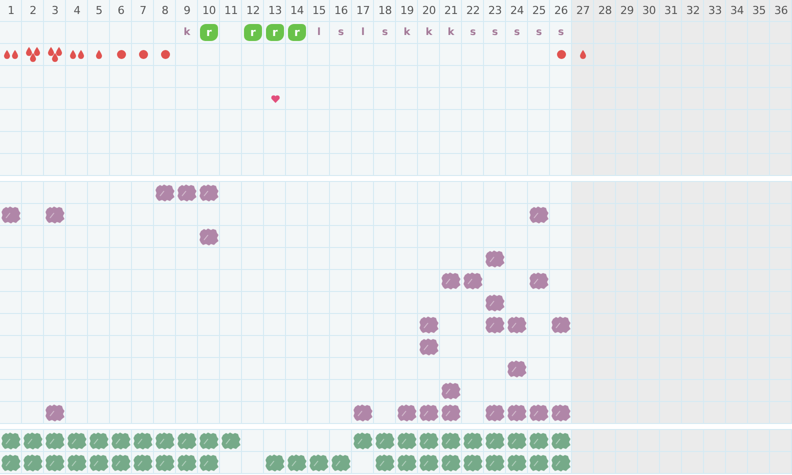 The image size is (792, 475). Describe the element at coordinates (319, 10) in the screenshot. I see `day-number: 15` at that location.